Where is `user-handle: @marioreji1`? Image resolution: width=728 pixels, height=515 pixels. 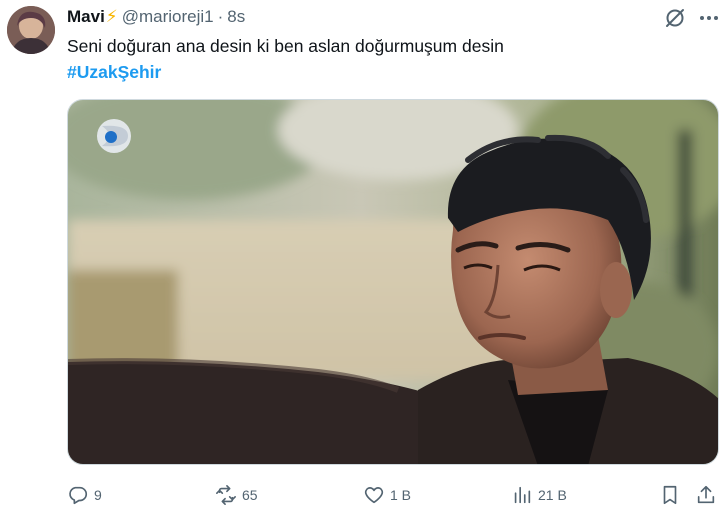
user-handle: @marioreji1 is located at coordinates (168, 17).